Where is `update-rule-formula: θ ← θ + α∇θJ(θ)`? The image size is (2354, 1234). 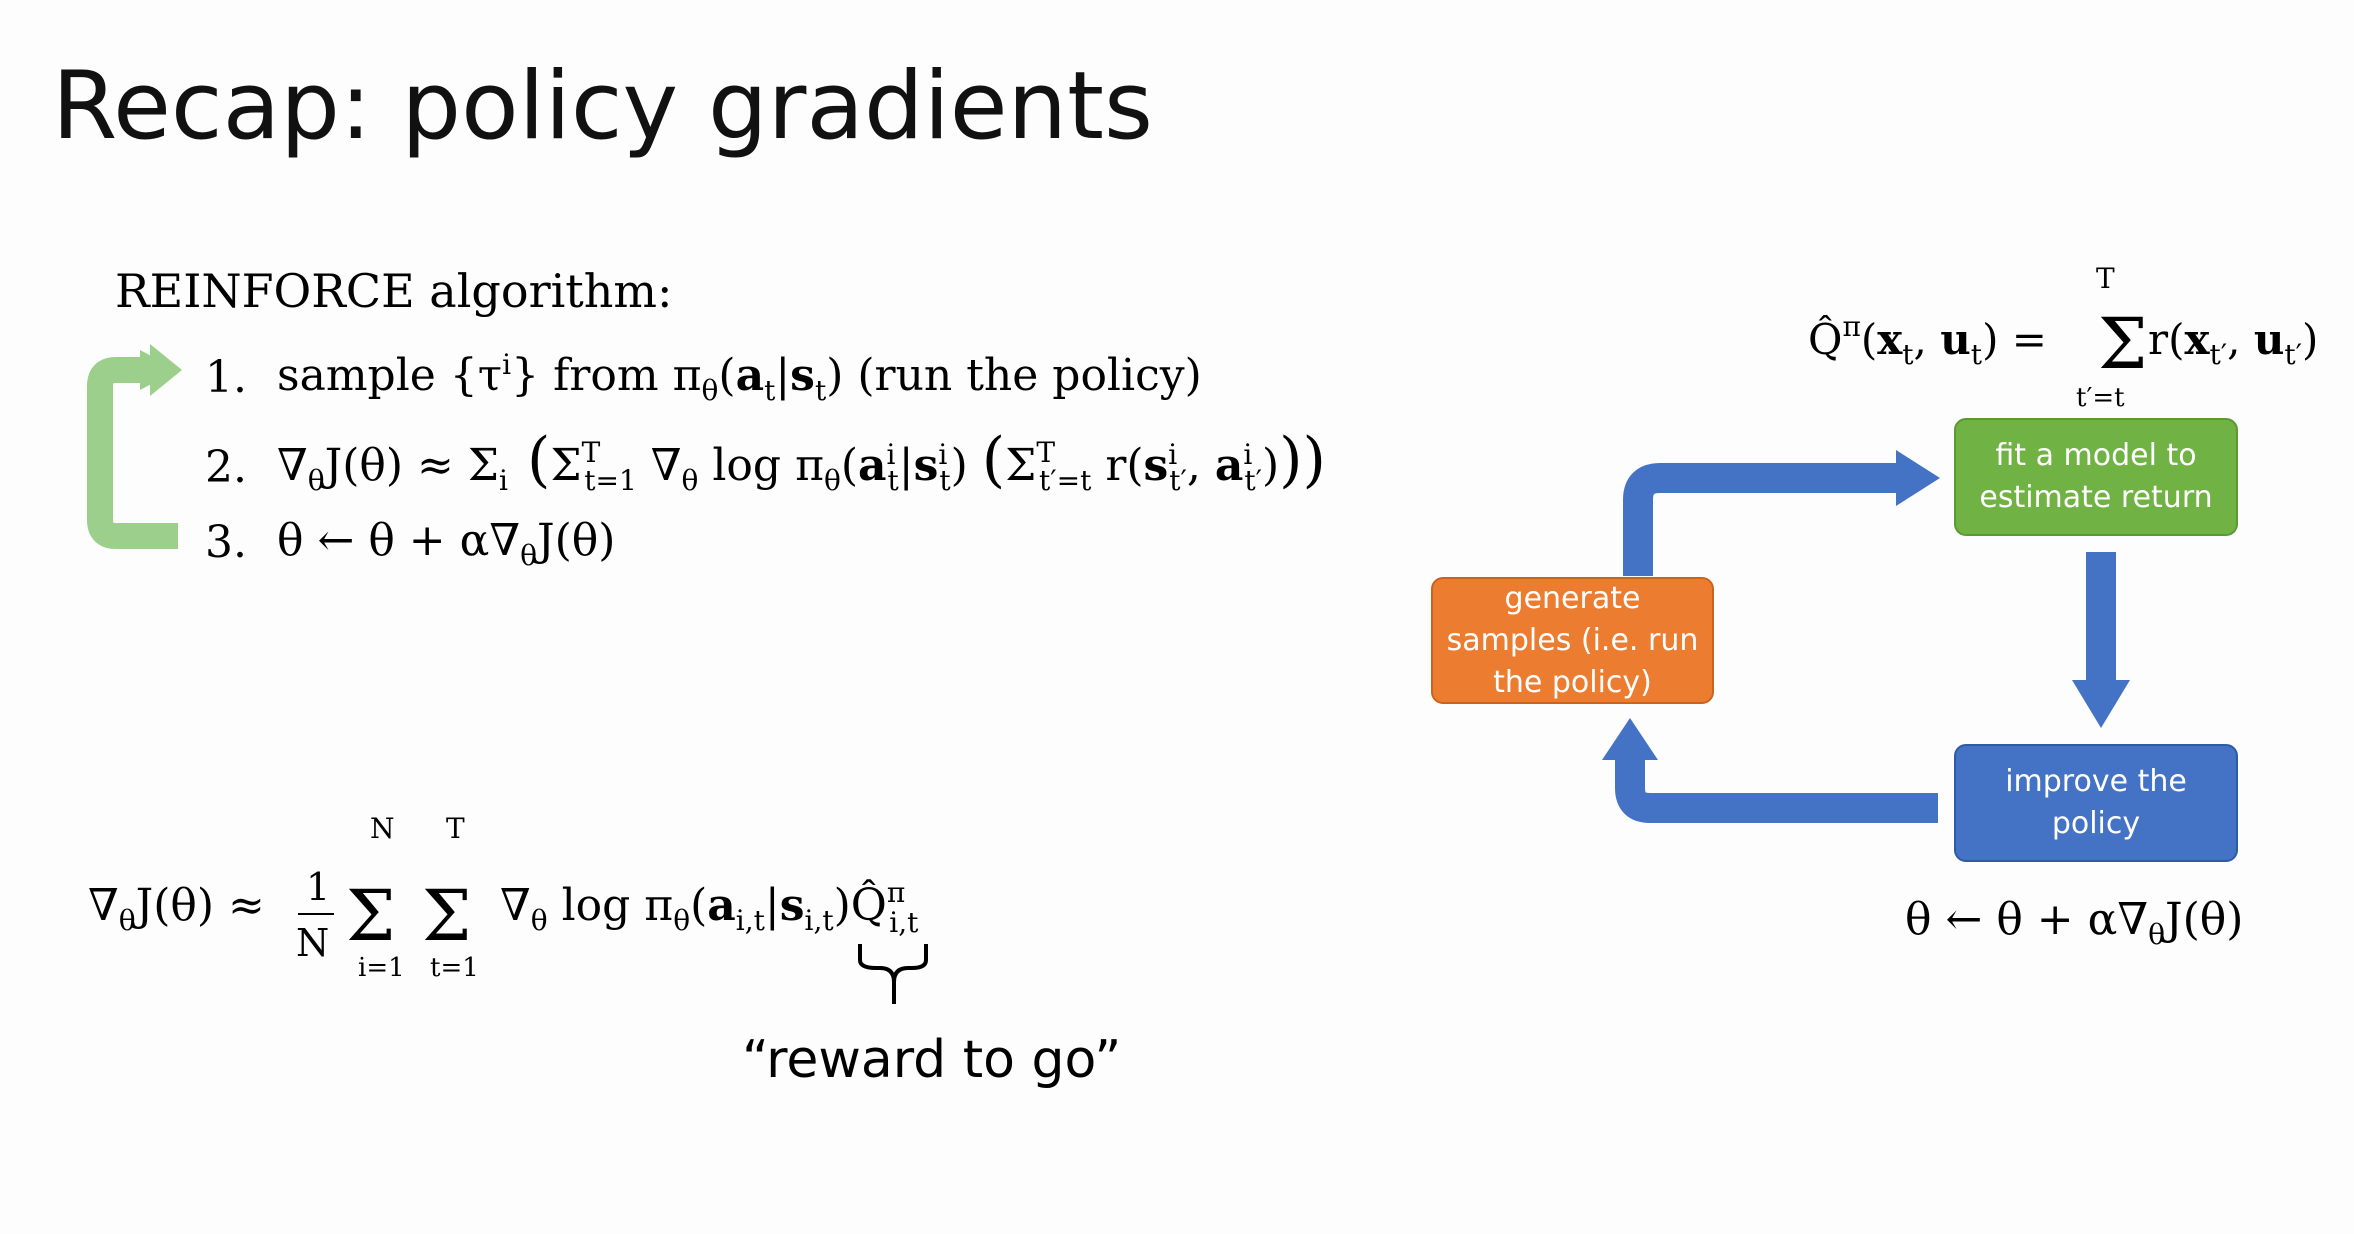
update-rule-formula: θ ← θ + α∇θJ(θ) is located at coordinates (2074, 922).